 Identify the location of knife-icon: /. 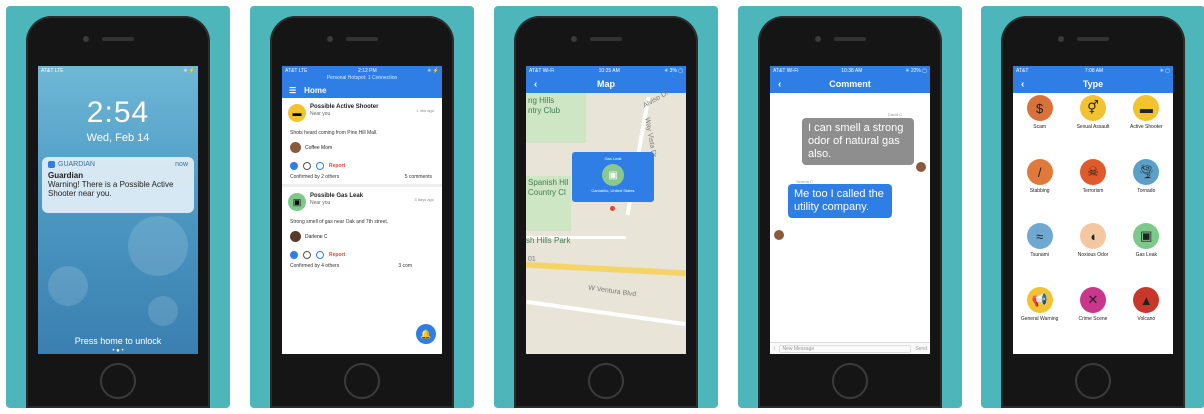
(1039, 172).